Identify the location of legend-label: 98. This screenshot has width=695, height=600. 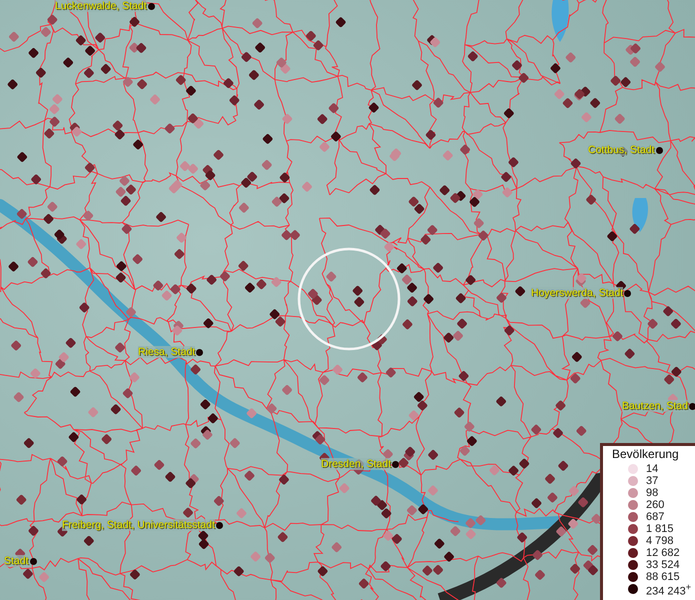
(652, 493).